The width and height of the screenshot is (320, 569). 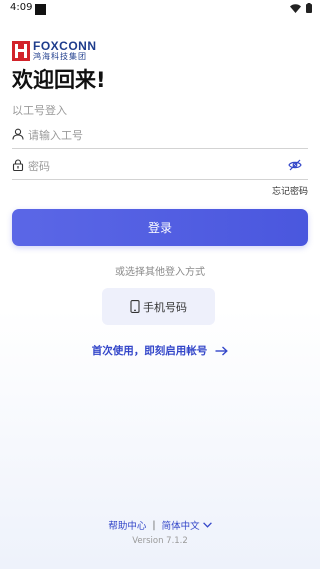 What do you see at coordinates (295, 165) in the screenshot?
I see `eye-off-icon` at bounding box center [295, 165].